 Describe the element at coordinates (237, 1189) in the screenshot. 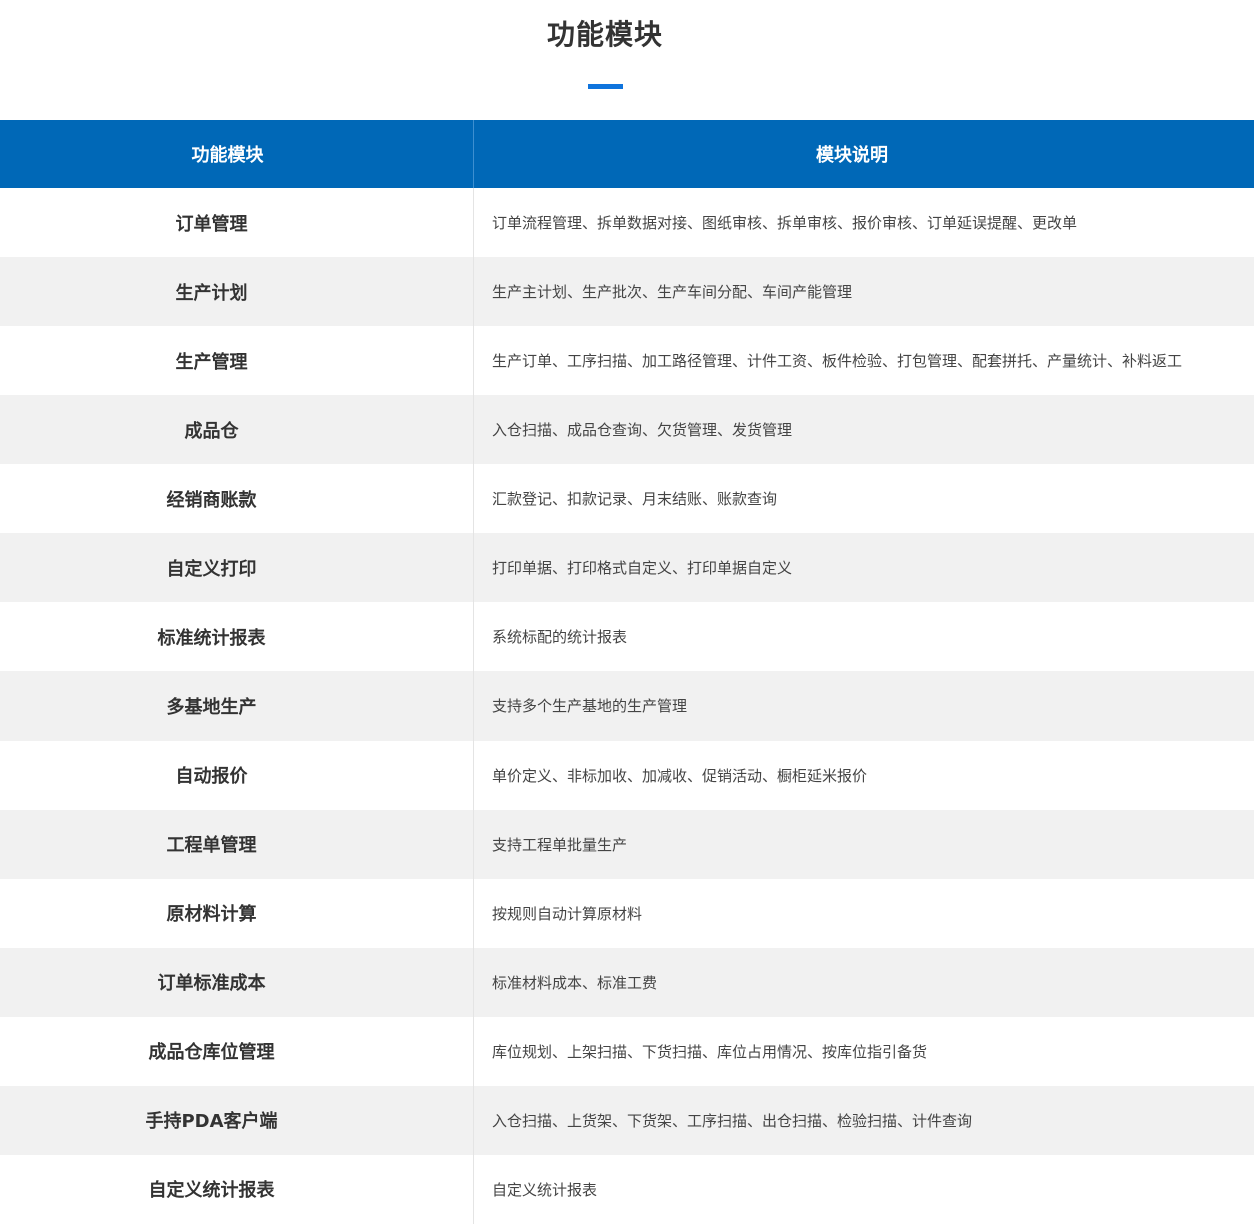

I see `module-name: 自定义统计报表` at that location.